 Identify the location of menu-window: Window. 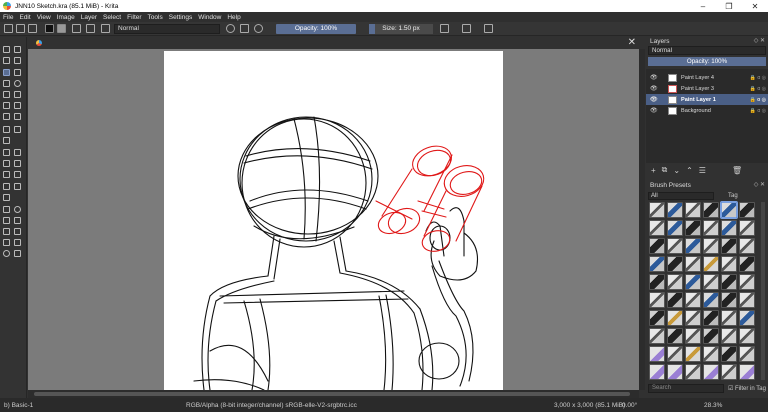
(209, 17).